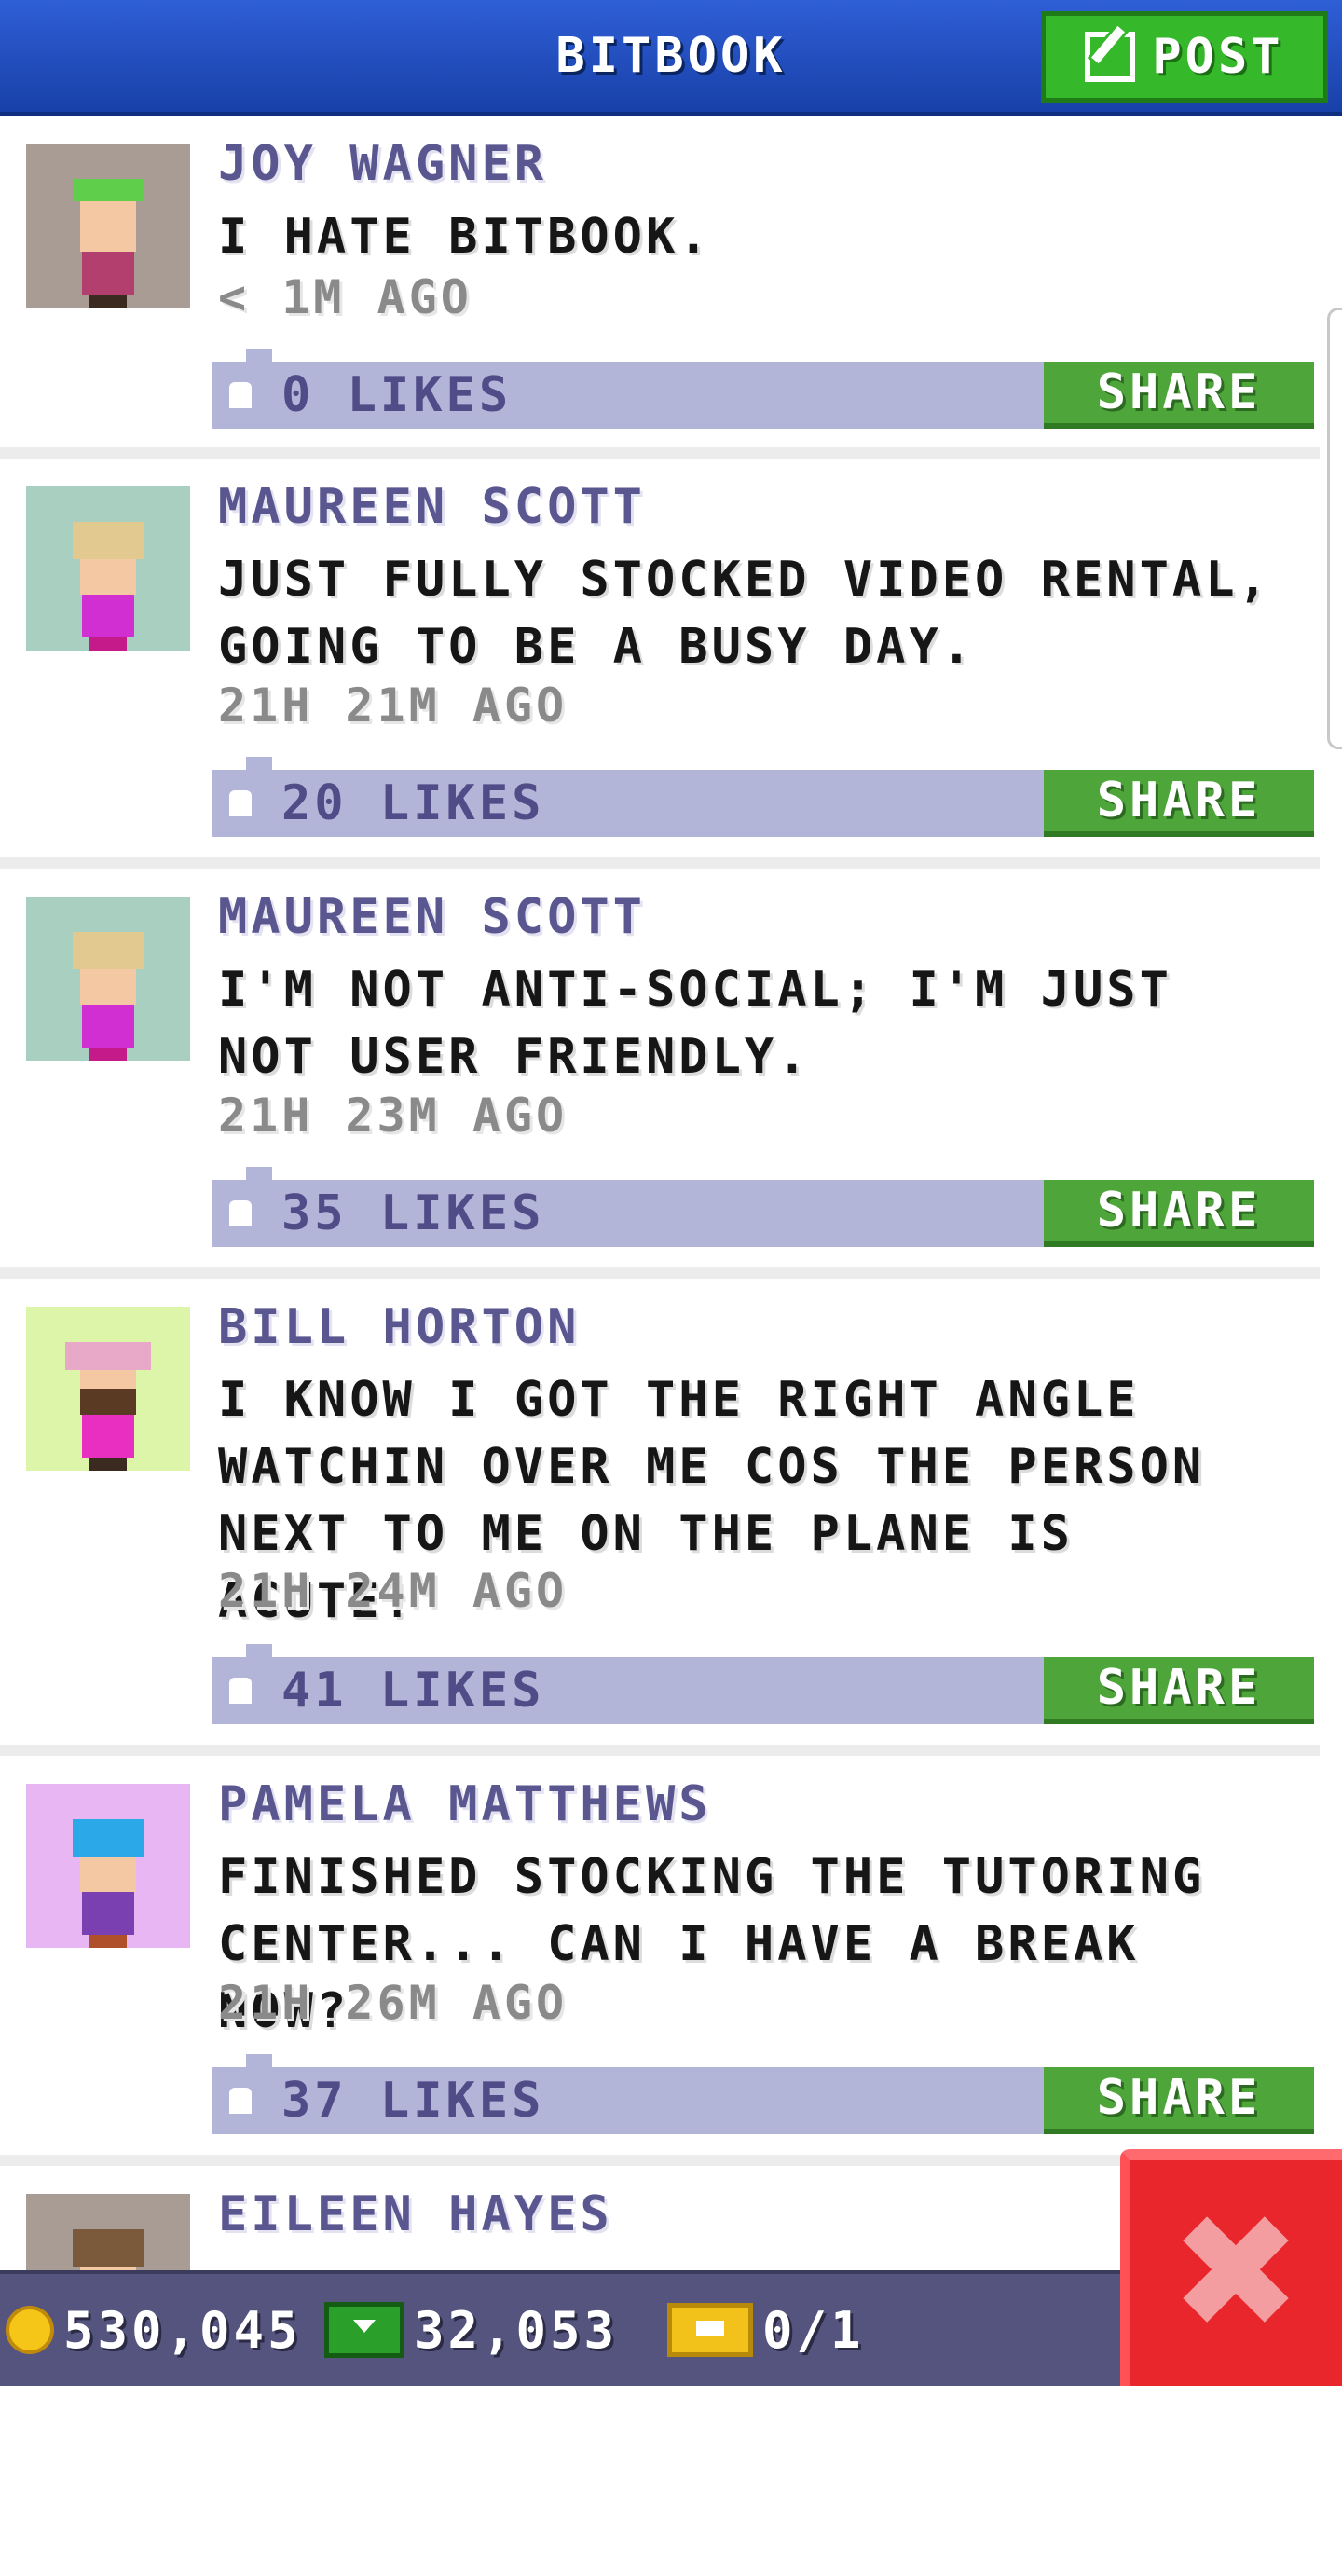  I want to click on post-time: 21H 26M AGO, so click(393, 2003).